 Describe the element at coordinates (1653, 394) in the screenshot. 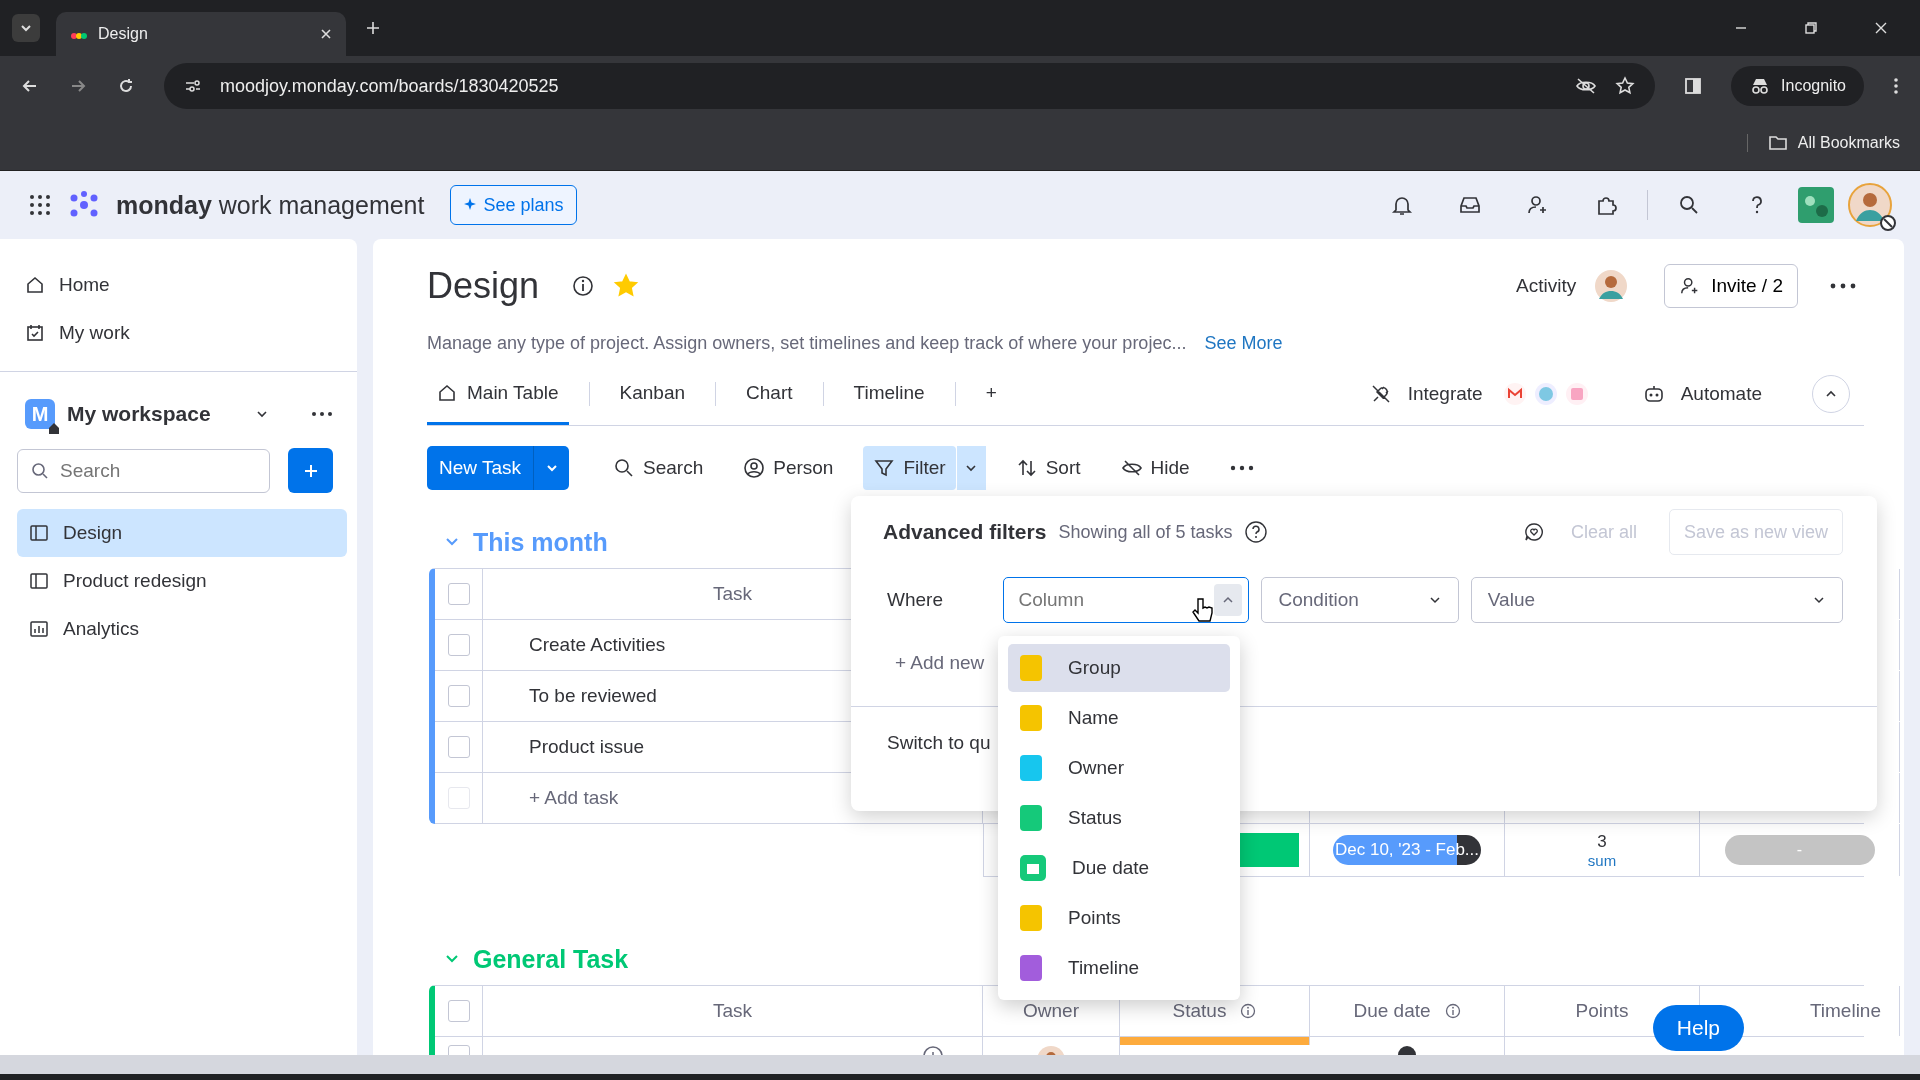

I see `robot-icon` at that location.